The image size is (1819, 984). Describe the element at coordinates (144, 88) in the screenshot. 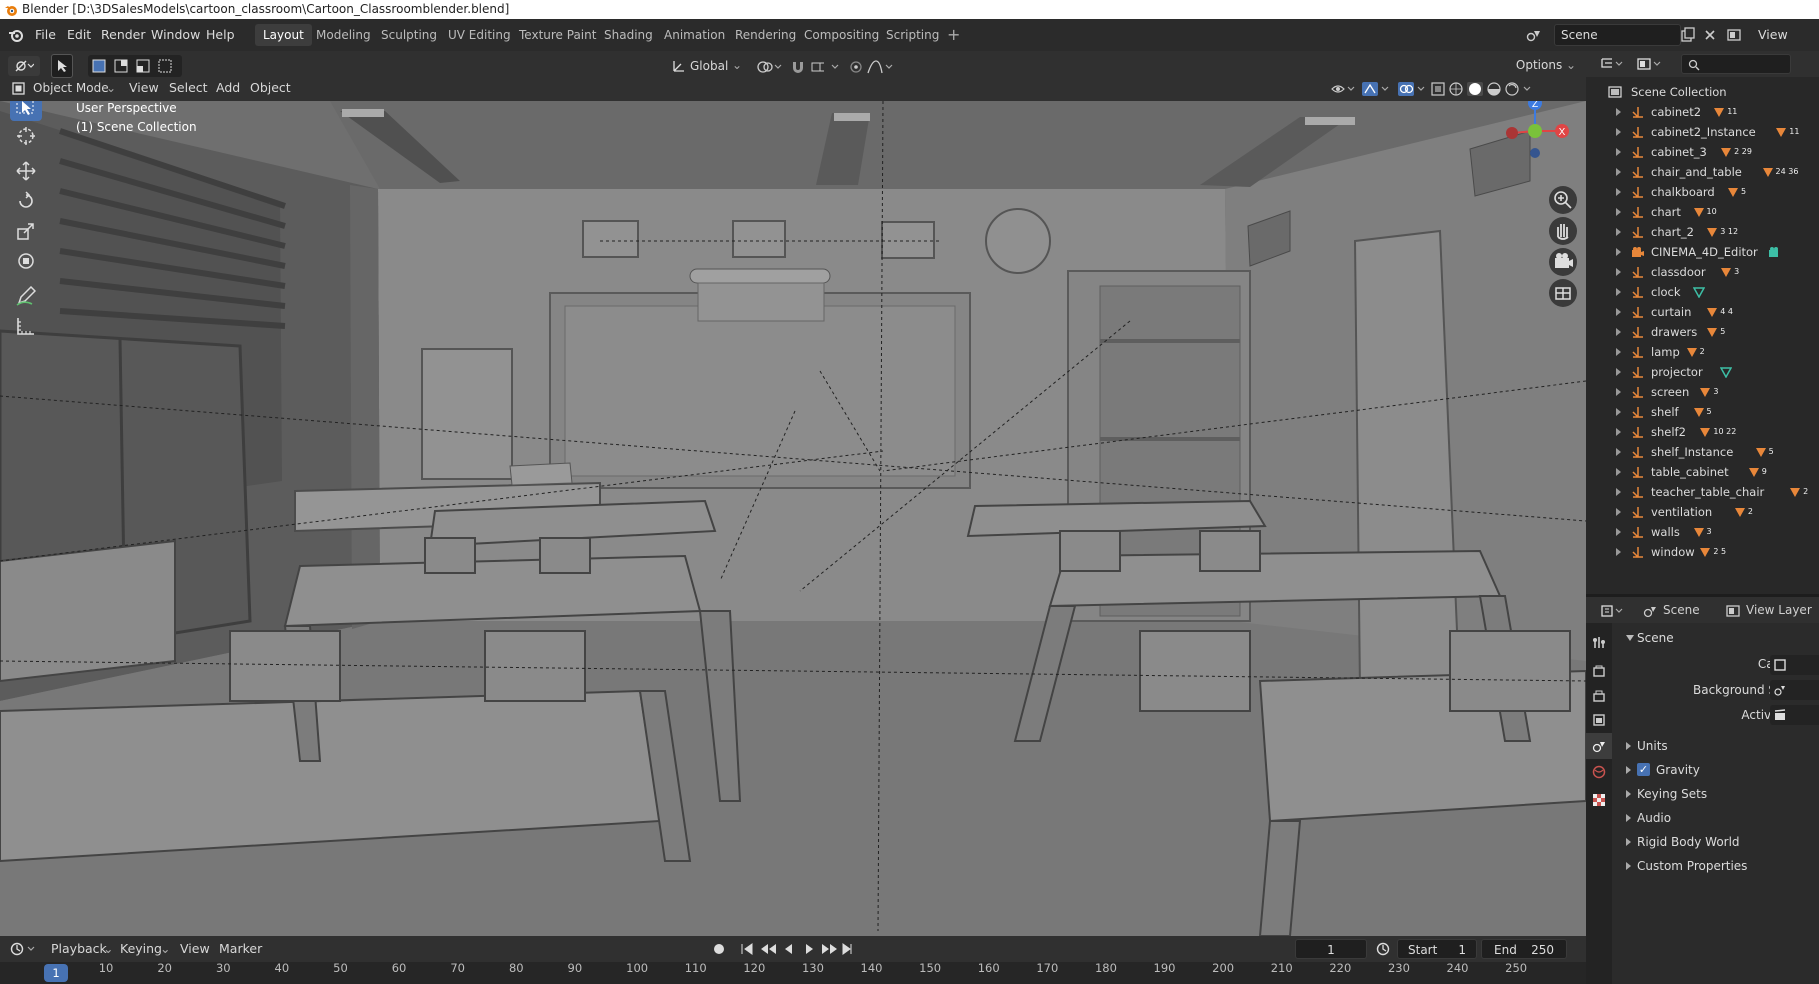

I see `menu-view: View` at that location.